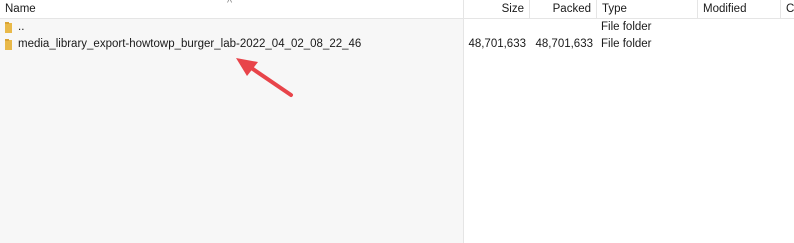  What do you see at coordinates (20, 9) in the screenshot?
I see `column-header-name-label: Name` at bounding box center [20, 9].